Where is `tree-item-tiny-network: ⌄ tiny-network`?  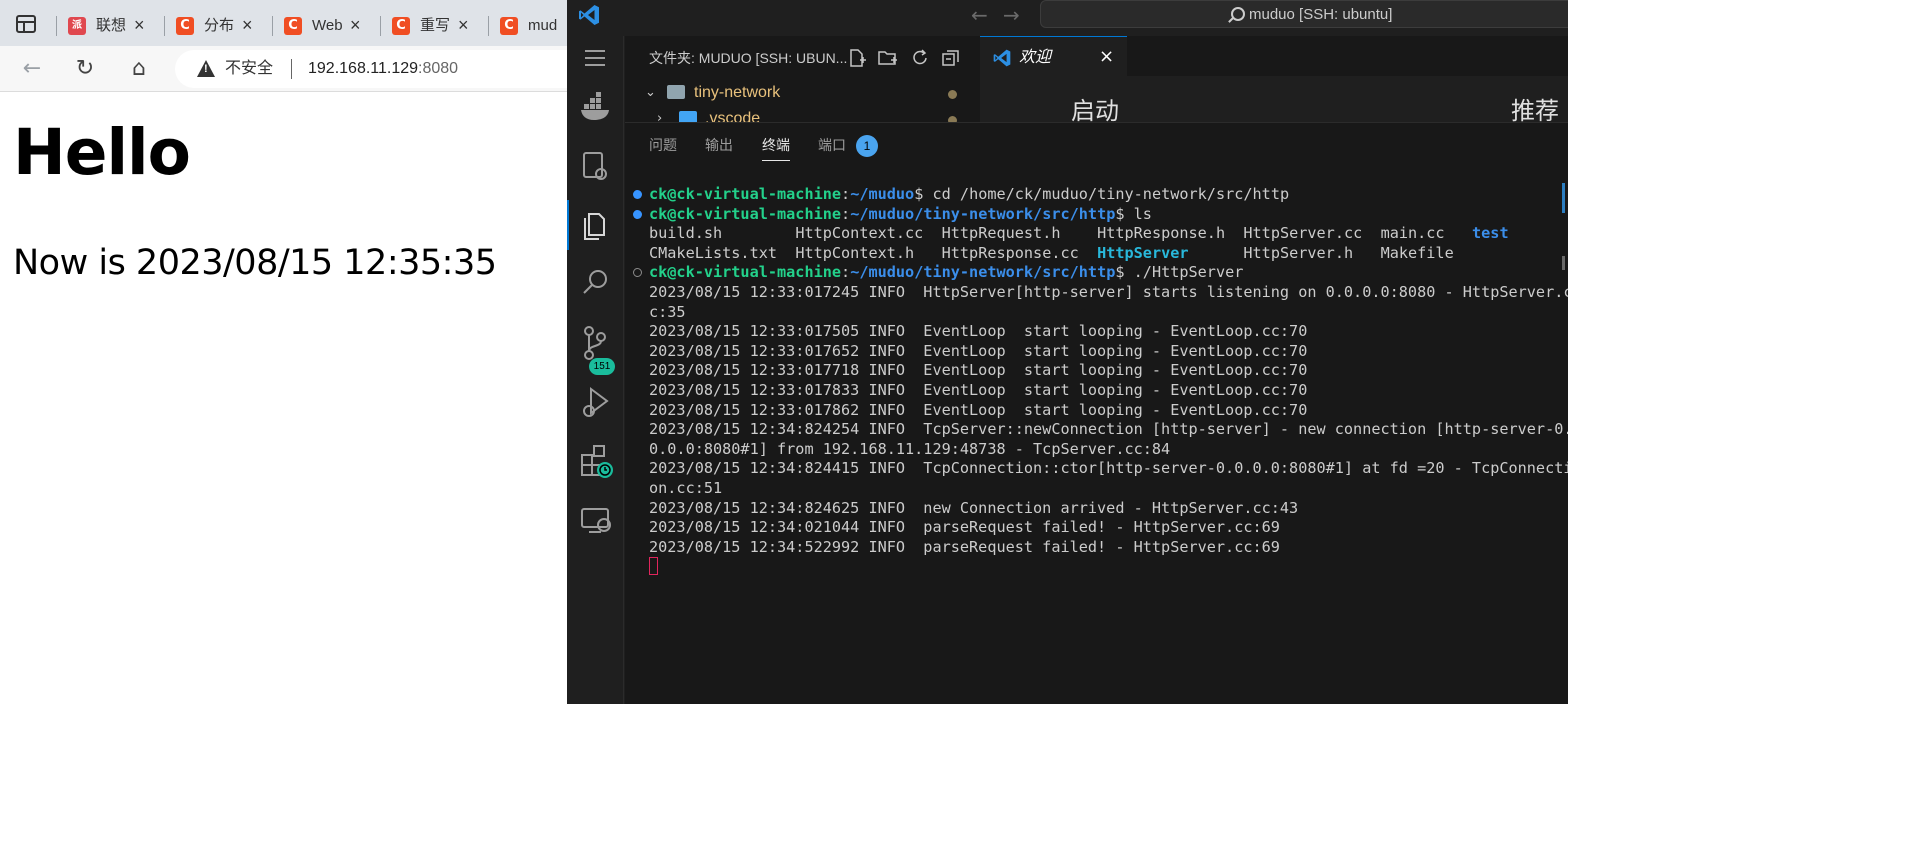 tree-item-tiny-network: ⌄ tiny-network is located at coordinates (802, 93).